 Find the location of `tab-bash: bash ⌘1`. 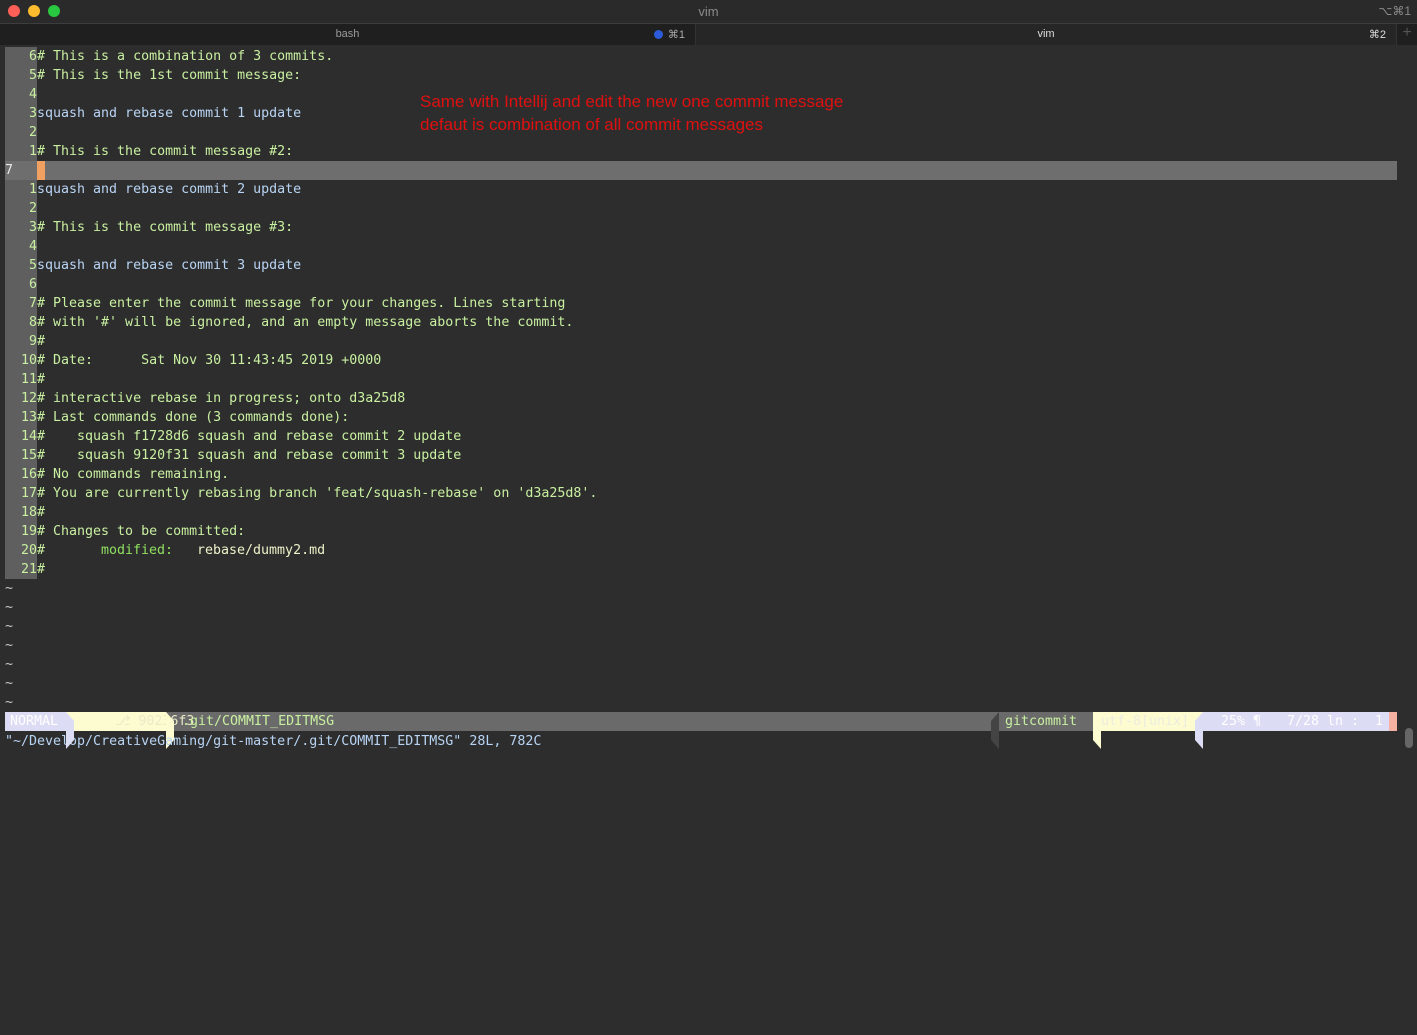

tab-bash: bash ⌘1 is located at coordinates (348, 34).